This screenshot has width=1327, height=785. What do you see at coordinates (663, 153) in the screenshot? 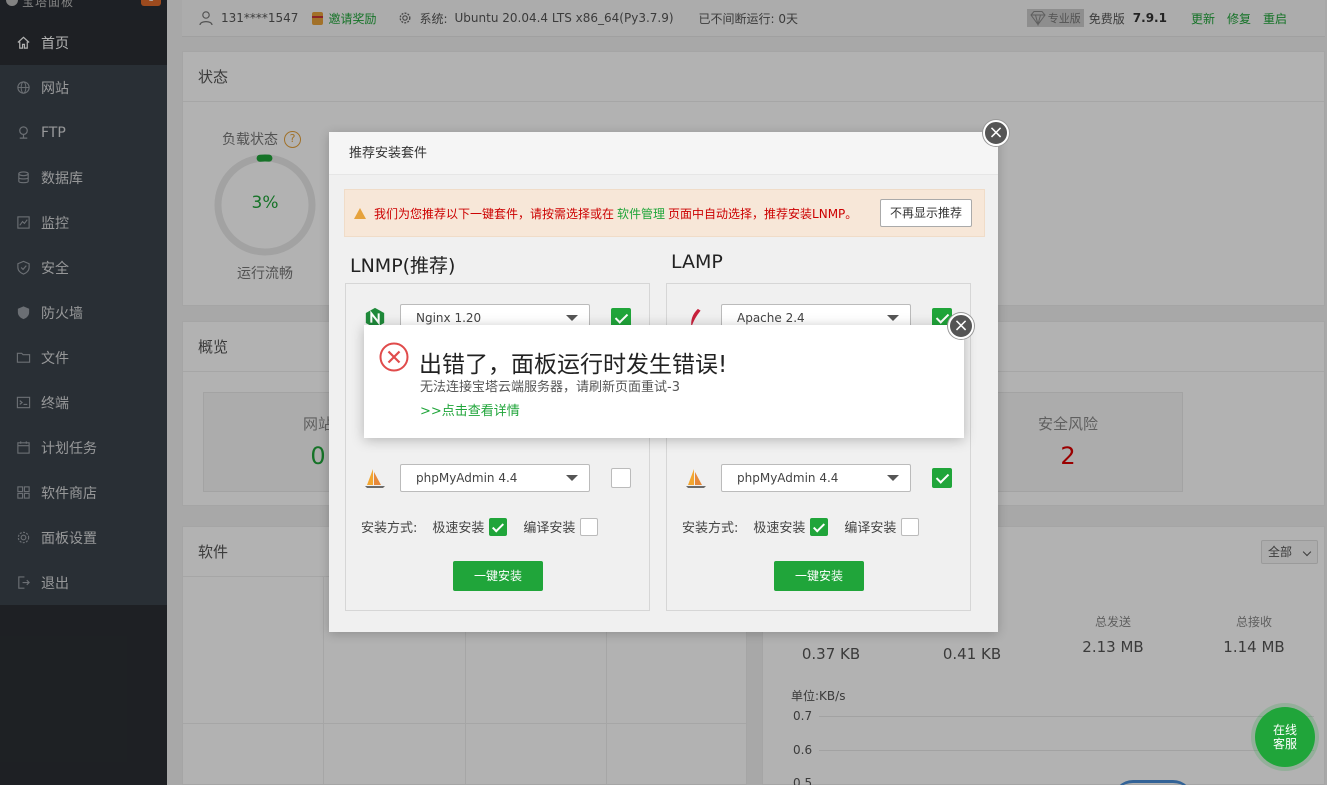
I see `dialog-title: 推荐安装套件` at bounding box center [663, 153].